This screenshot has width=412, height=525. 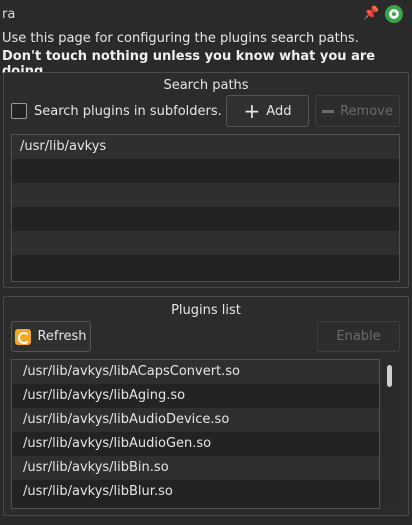 What do you see at coordinates (394, 14) in the screenshot?
I see `app-badge-icon` at bounding box center [394, 14].